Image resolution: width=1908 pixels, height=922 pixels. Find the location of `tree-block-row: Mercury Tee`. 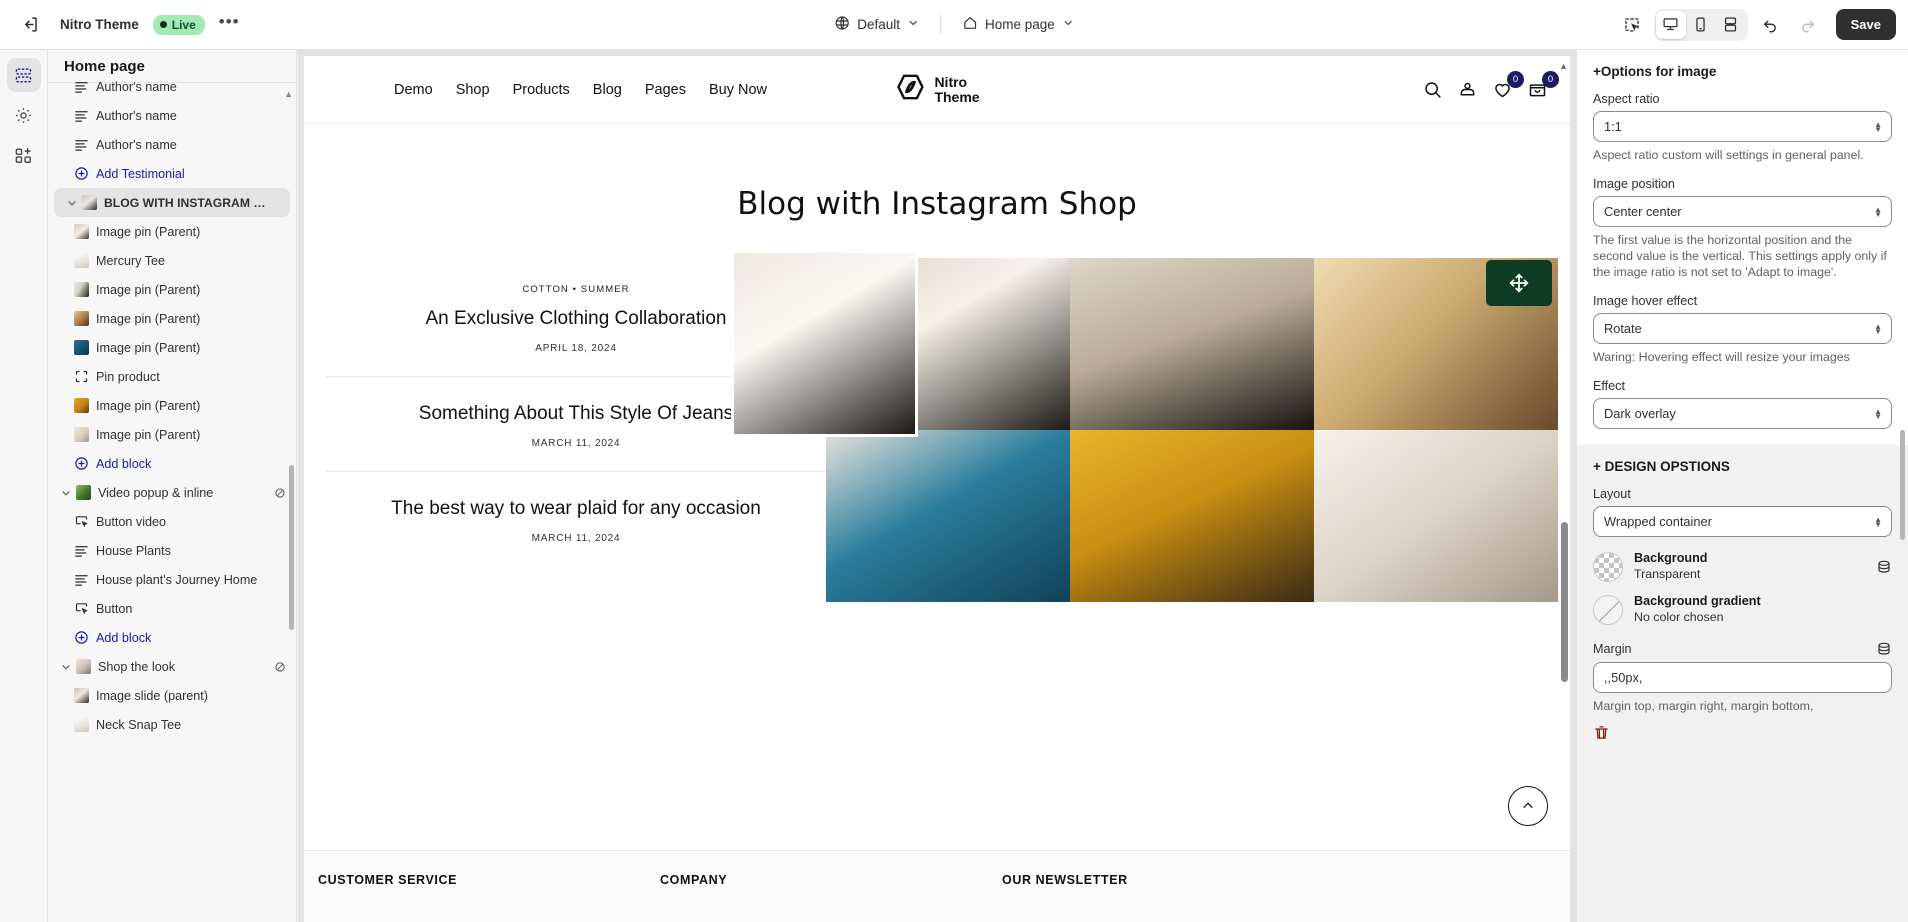

tree-block-row: Mercury Tee is located at coordinates (172, 260).